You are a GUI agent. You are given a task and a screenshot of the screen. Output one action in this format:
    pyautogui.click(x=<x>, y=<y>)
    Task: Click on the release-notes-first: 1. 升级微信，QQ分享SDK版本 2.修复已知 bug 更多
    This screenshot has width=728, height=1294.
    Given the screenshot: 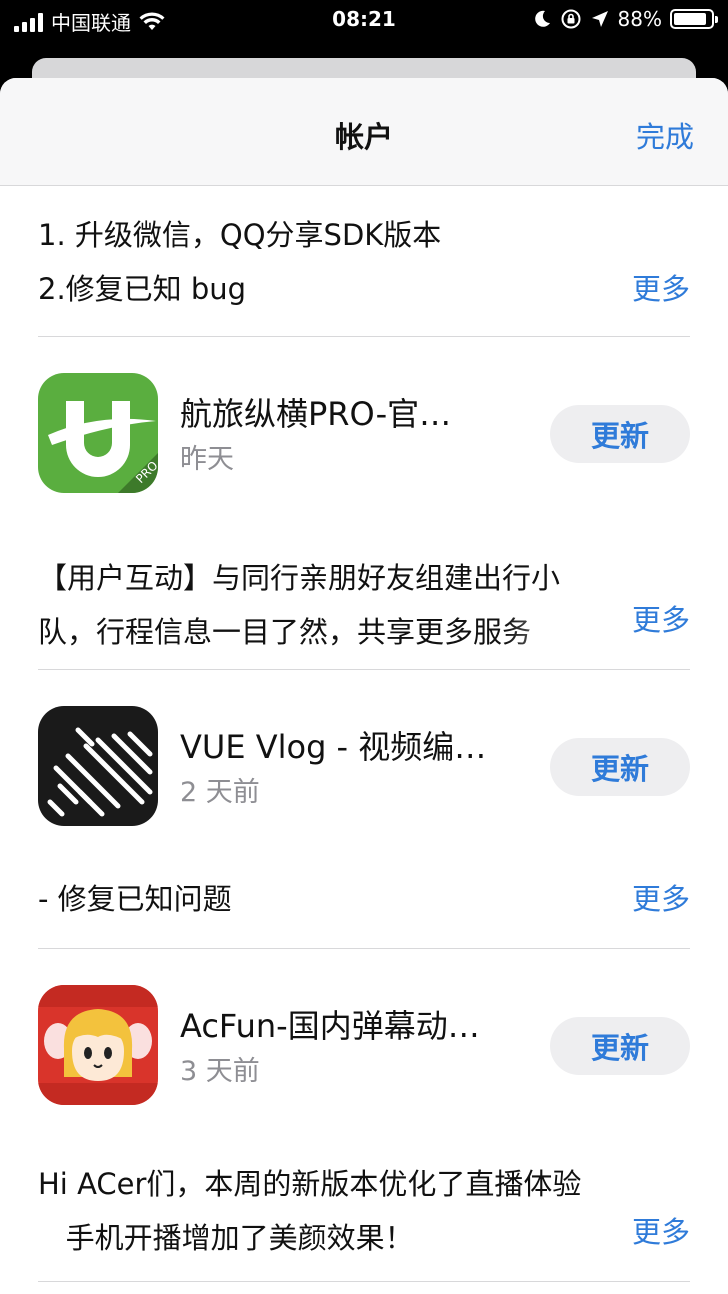 What is the action you would take?
    pyautogui.click(x=364, y=261)
    